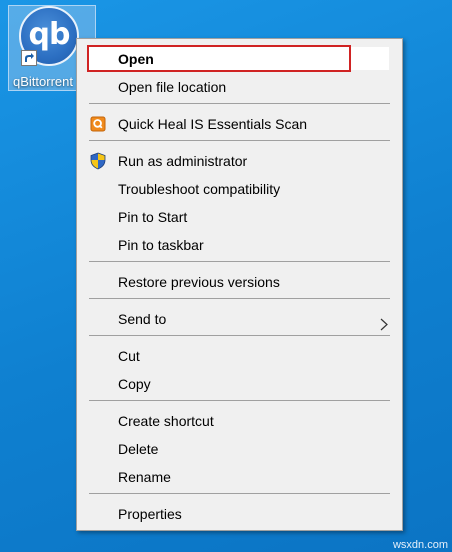 This screenshot has height=552, width=452. What do you see at coordinates (129, 356) in the screenshot?
I see `menu-item-label: Cut` at bounding box center [129, 356].